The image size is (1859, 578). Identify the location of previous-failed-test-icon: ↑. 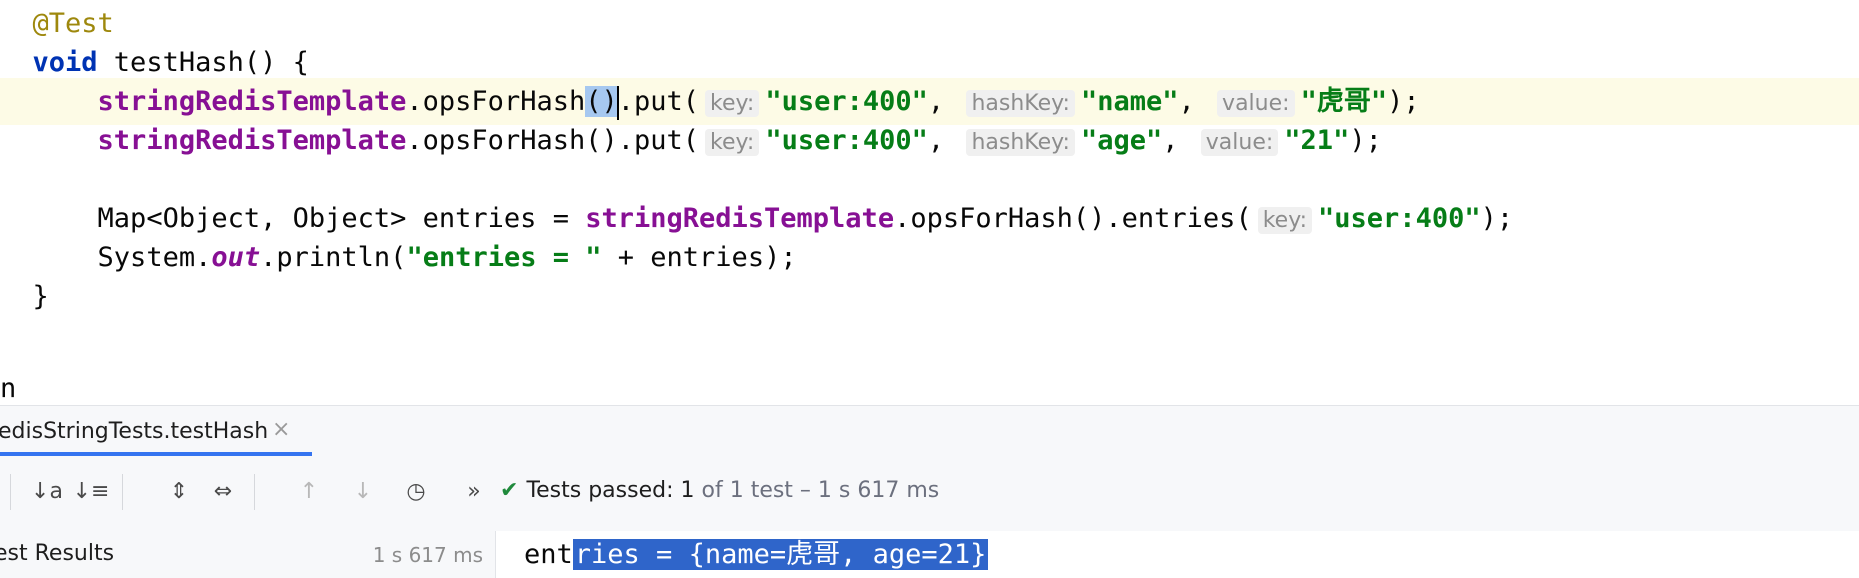
(309, 491).